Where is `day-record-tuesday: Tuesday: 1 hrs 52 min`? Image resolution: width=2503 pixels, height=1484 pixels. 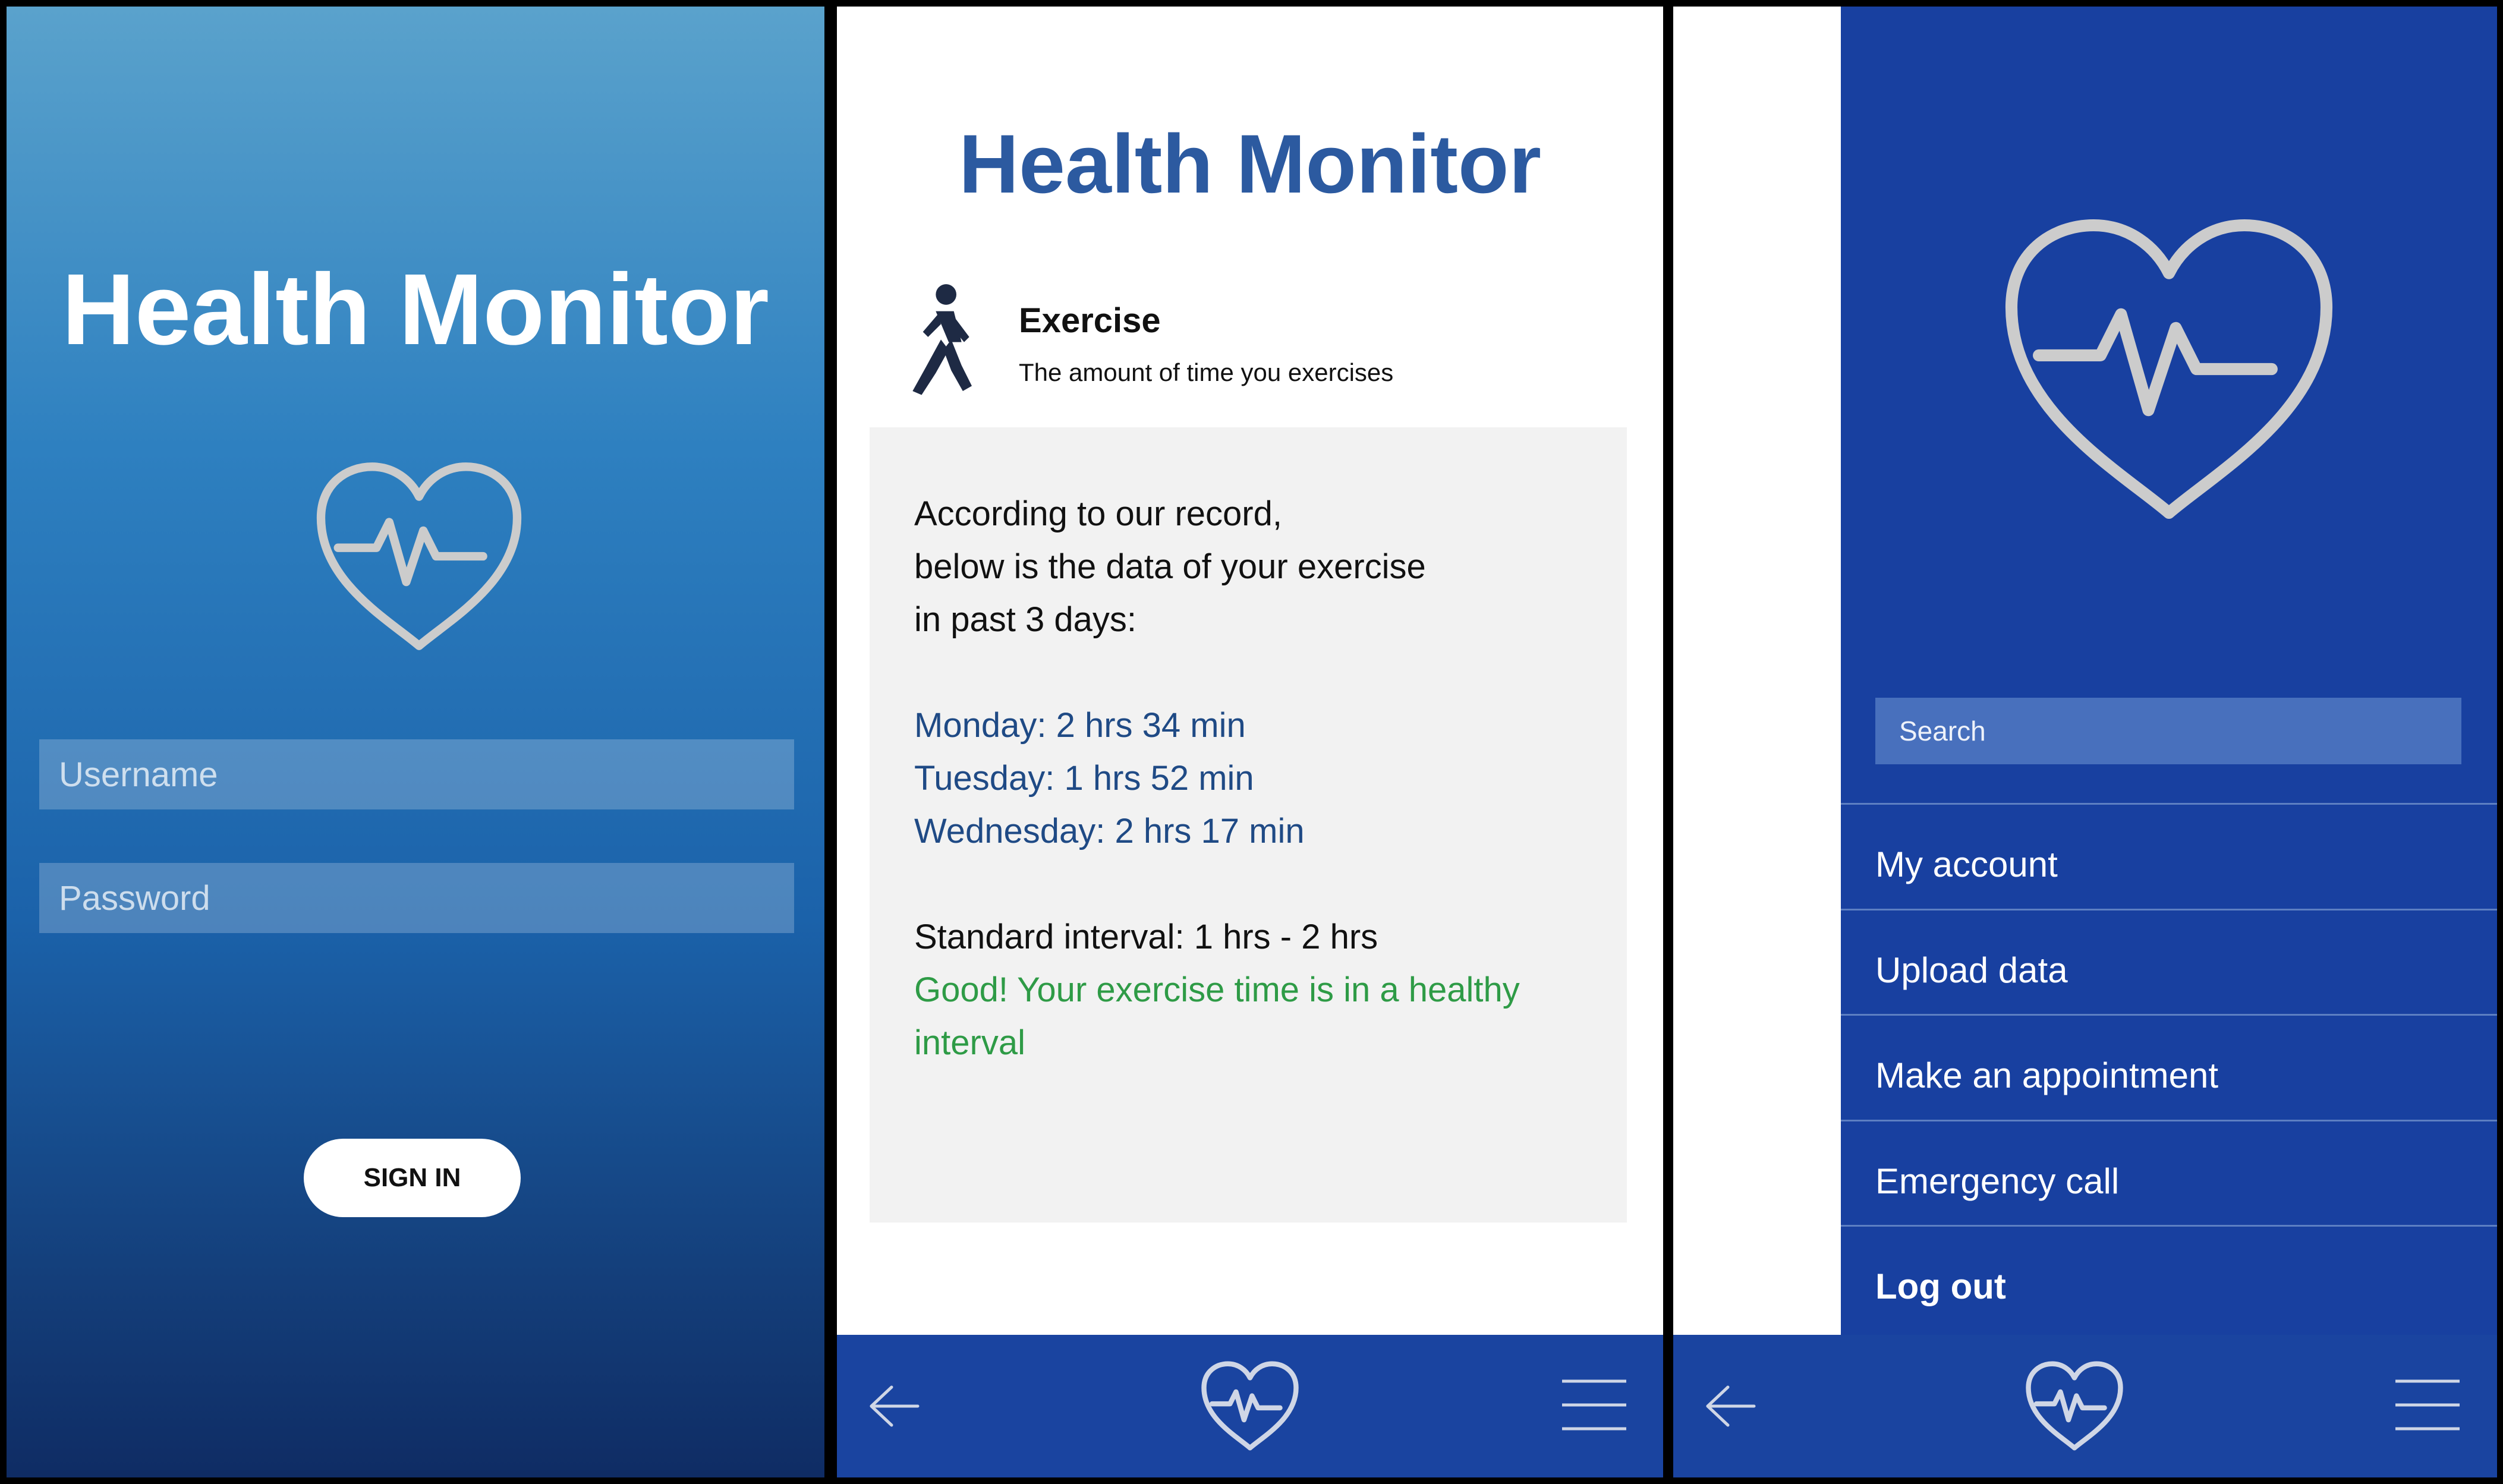 day-record-tuesday: Tuesday: 1 hrs 52 min is located at coordinates (1084, 778).